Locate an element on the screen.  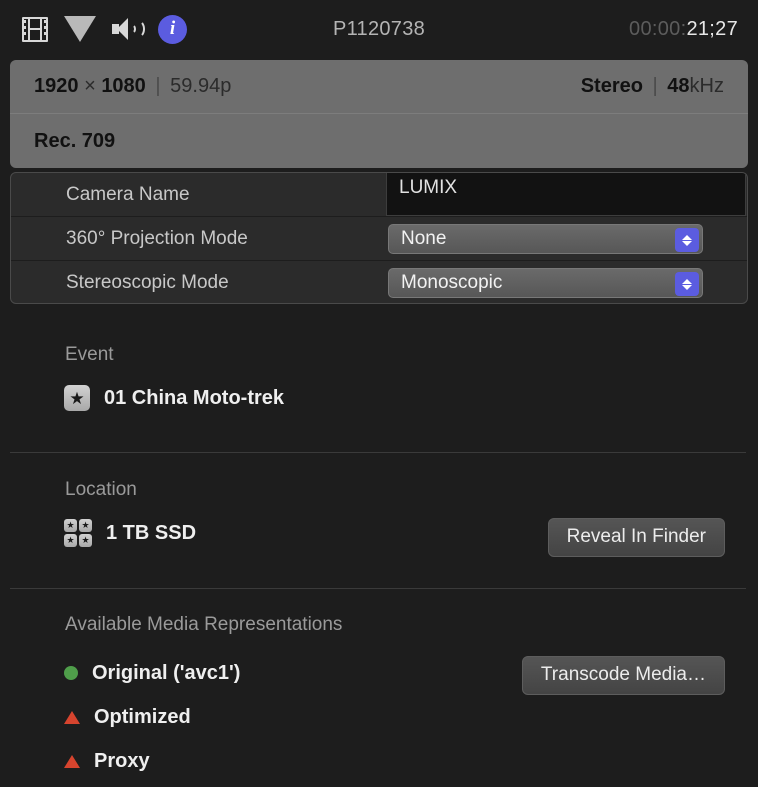
media-item-label: Proxy is located at coordinates (122, 760).